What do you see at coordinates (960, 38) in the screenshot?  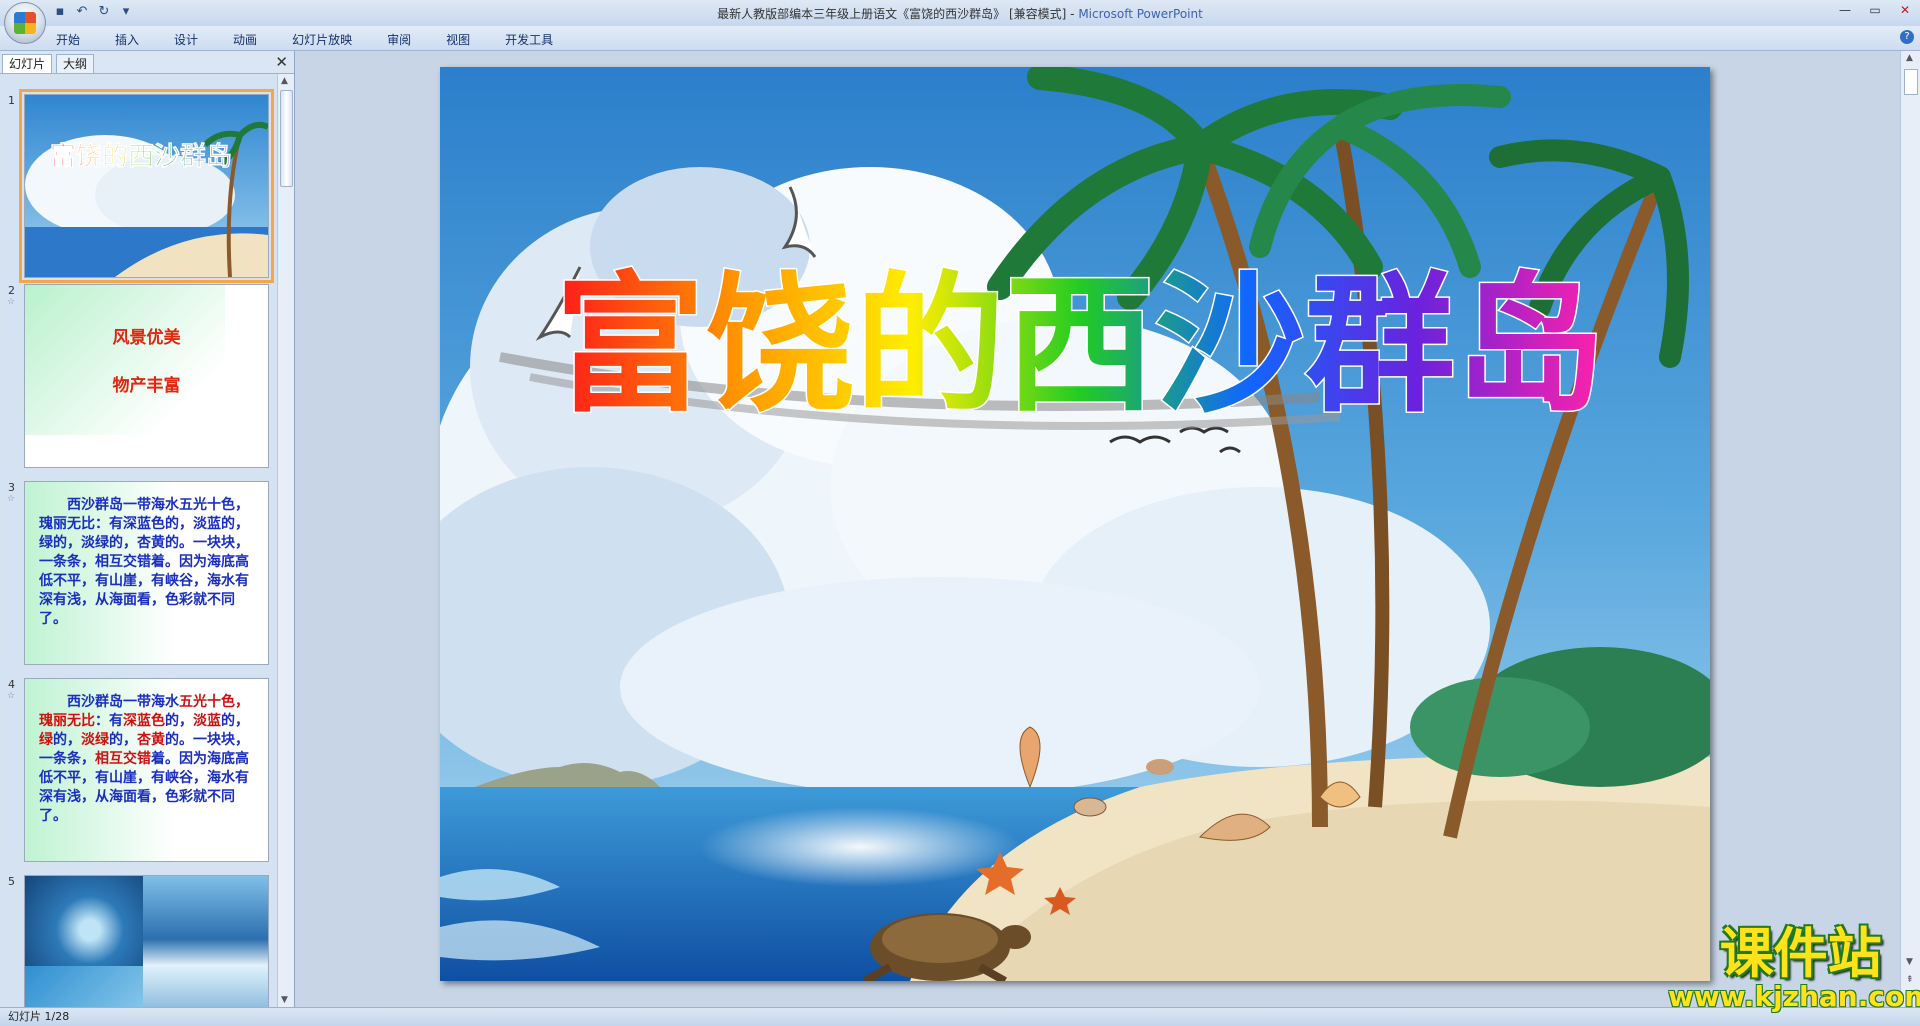 I see `ribbon-tabs-bar: 开始 插入 设计 动画 幻灯片放映 审阅 视图 开发工具 ?` at bounding box center [960, 38].